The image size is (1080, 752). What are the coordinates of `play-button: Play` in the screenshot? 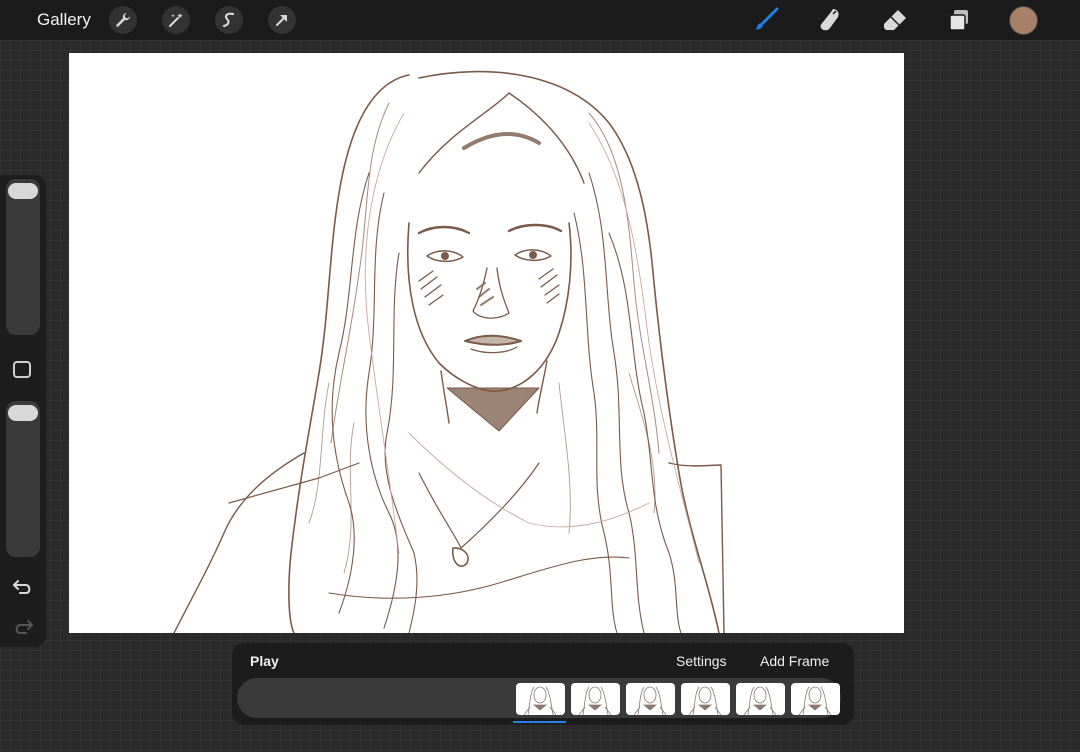 It's located at (264, 661).